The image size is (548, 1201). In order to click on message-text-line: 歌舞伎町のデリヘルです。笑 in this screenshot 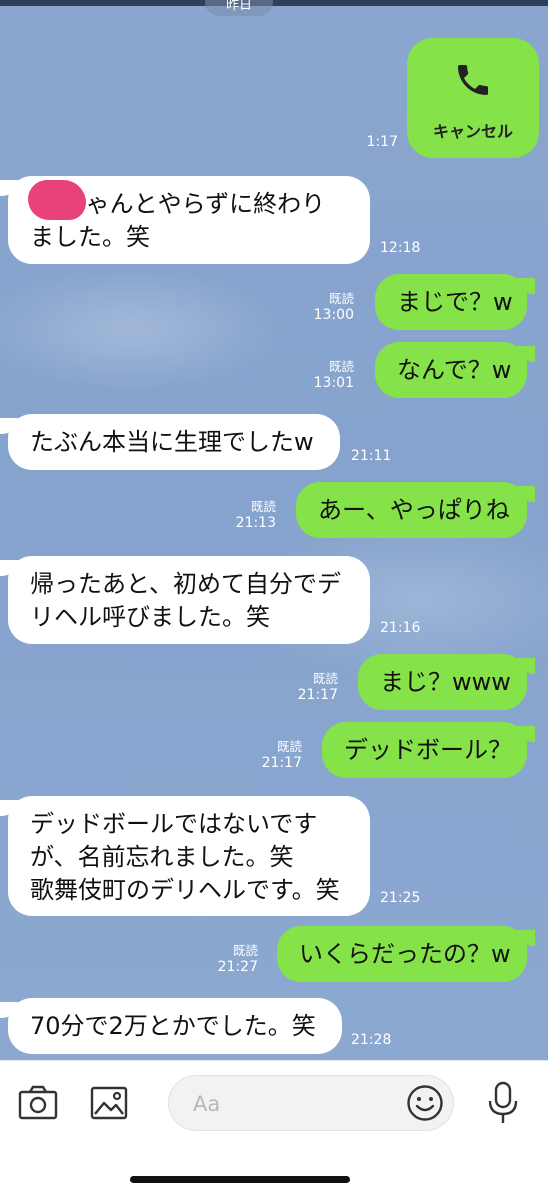, I will do `click(185, 890)`.